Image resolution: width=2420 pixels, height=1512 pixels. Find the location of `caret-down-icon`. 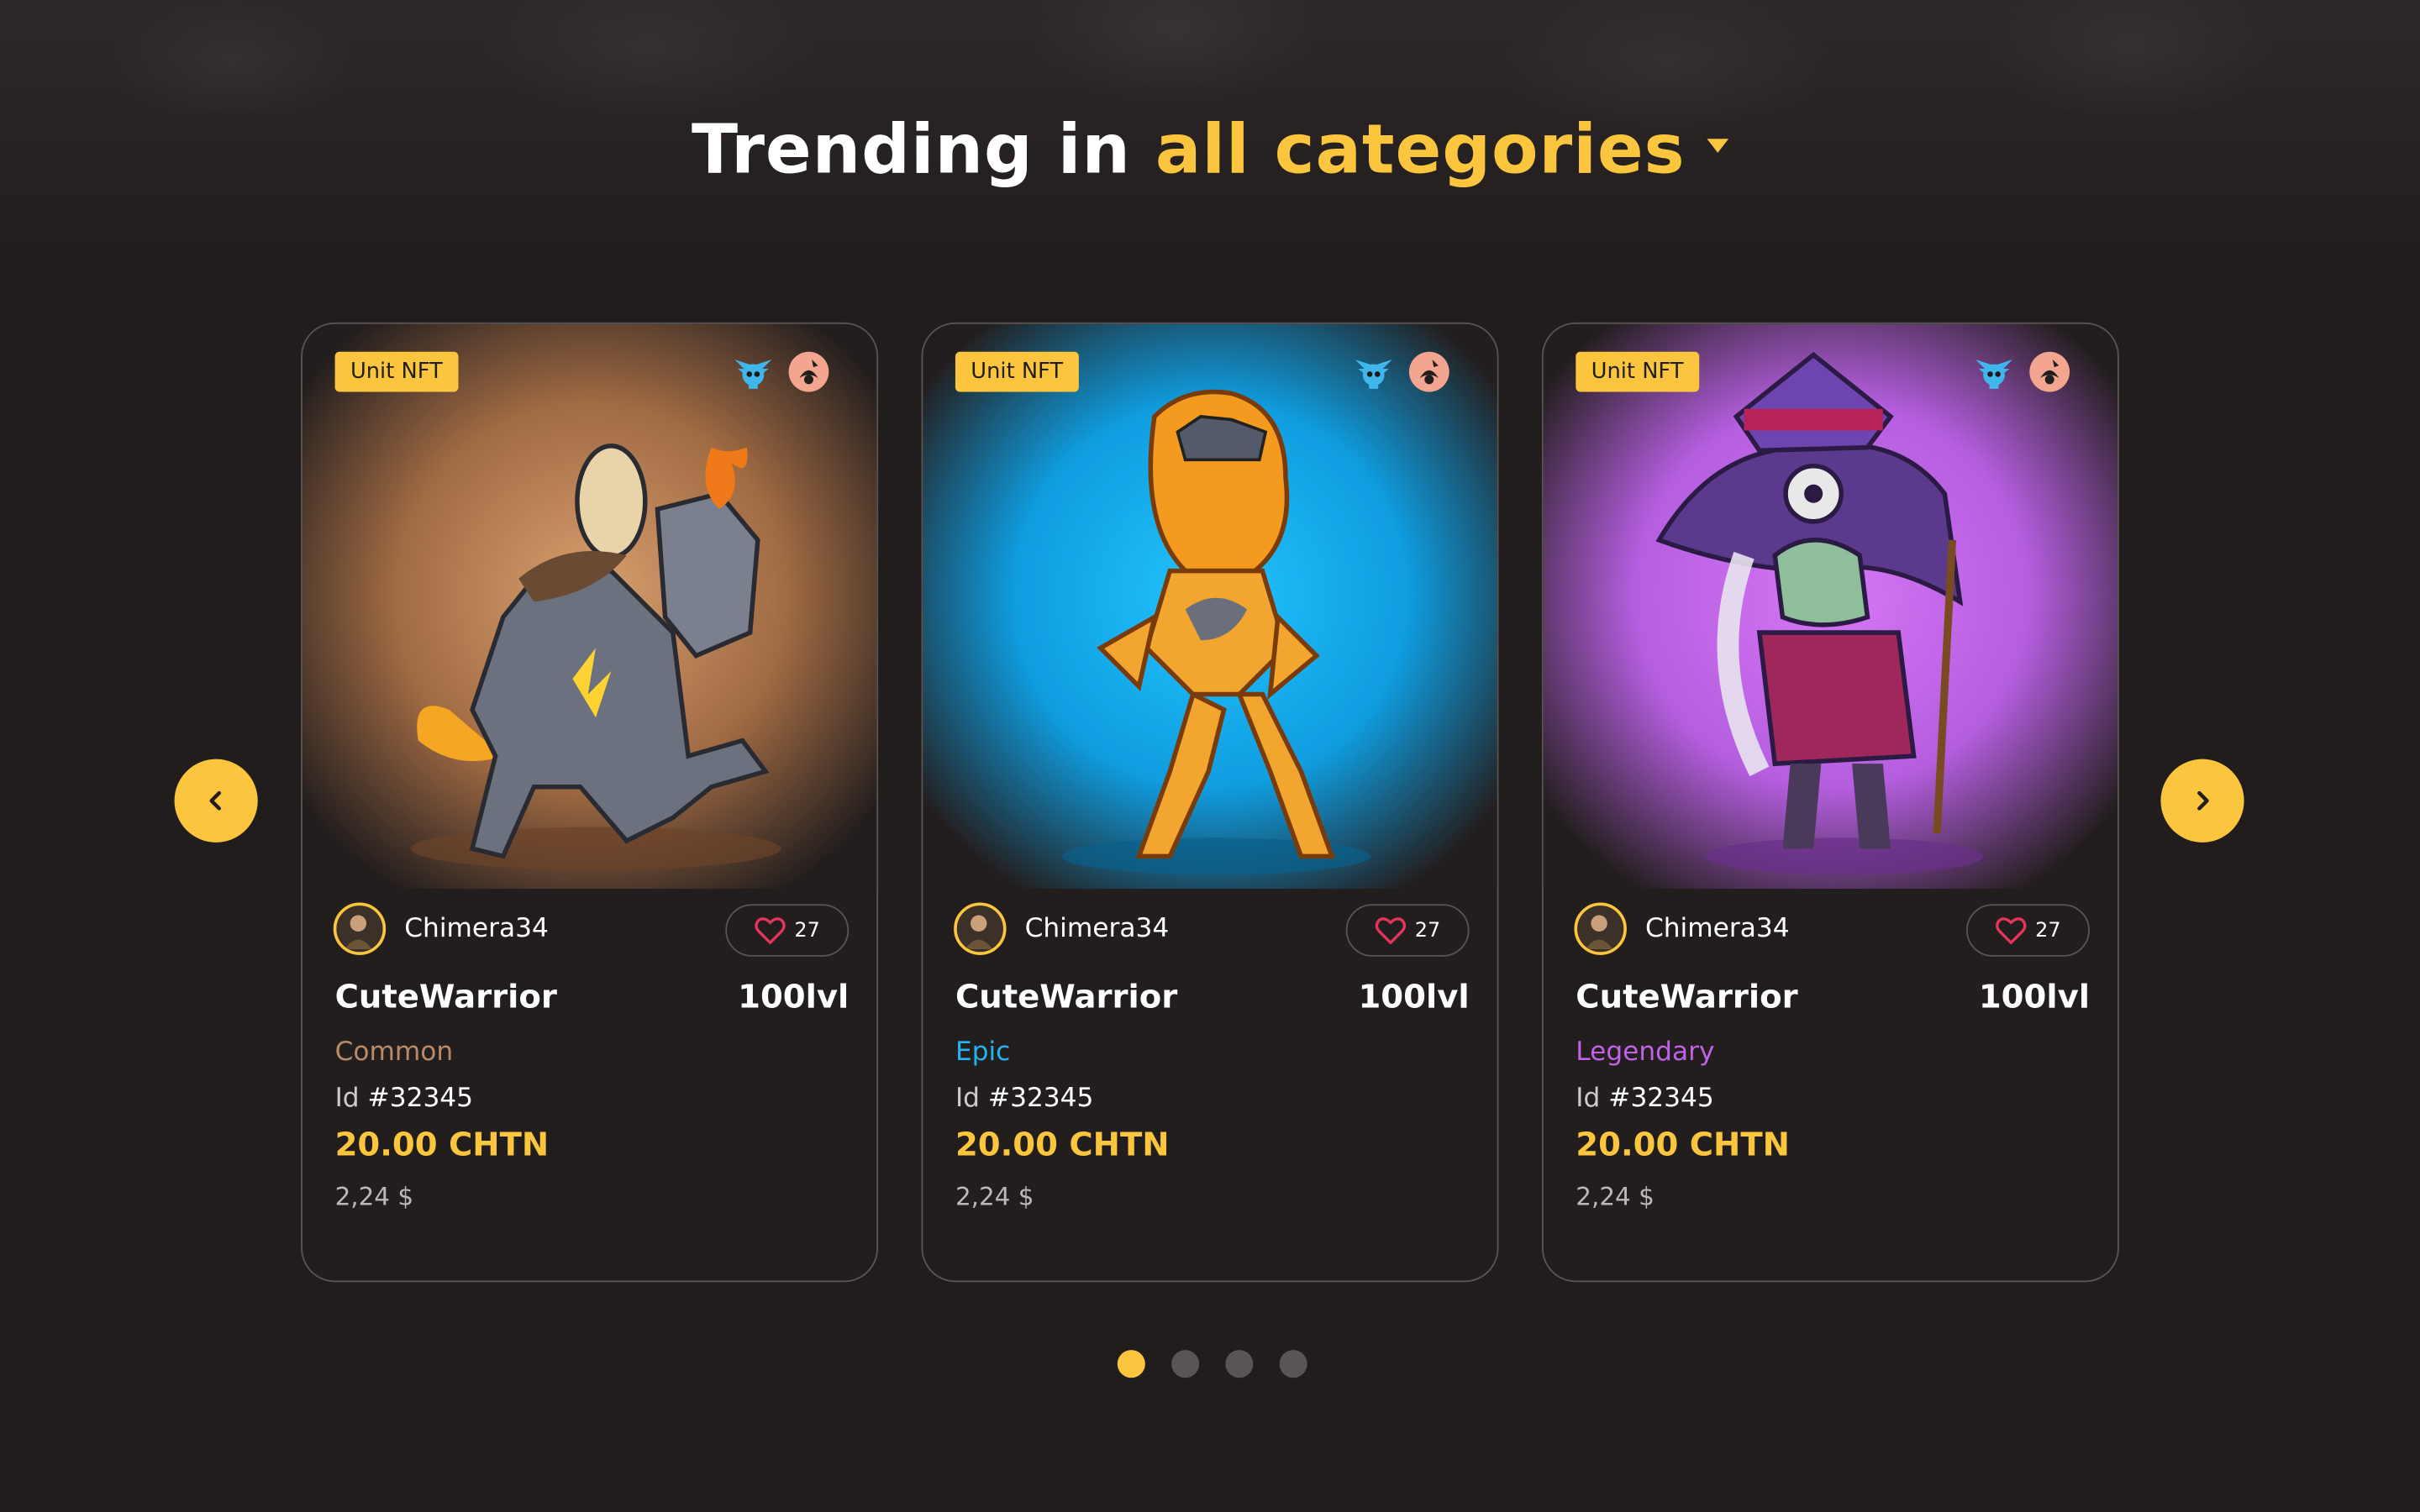

caret-down-icon is located at coordinates (1717, 145).